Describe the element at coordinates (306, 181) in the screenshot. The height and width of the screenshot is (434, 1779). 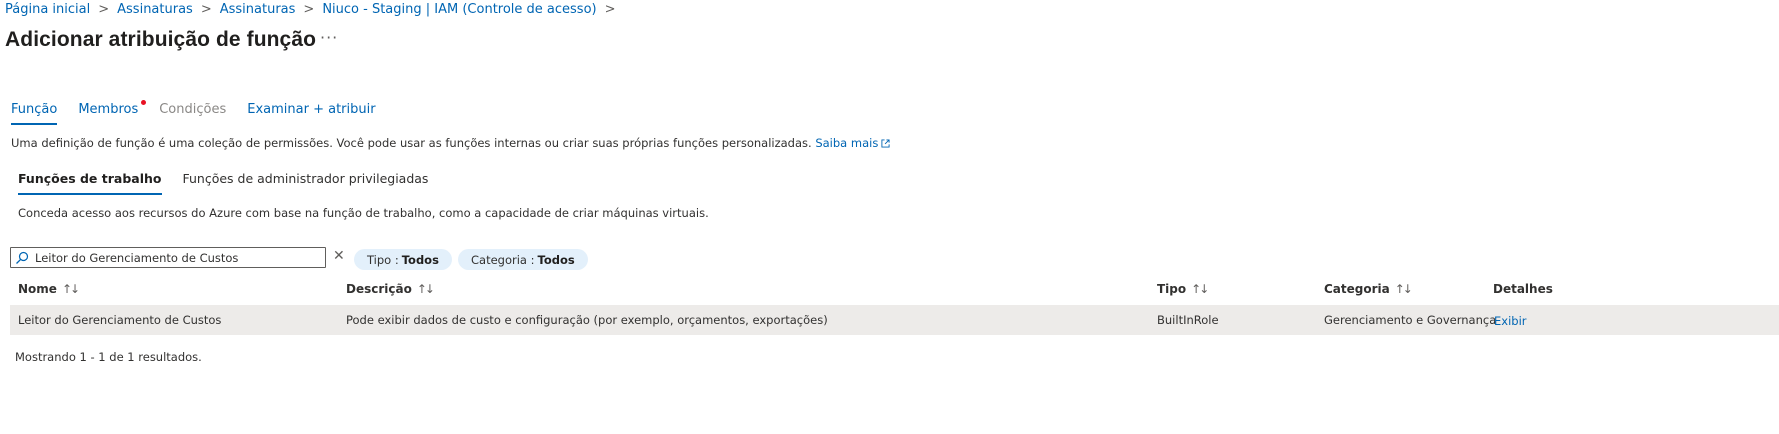
I see `tab-funcoes-admin-privilegiadas: Funções de administrador privilegiadas` at that location.